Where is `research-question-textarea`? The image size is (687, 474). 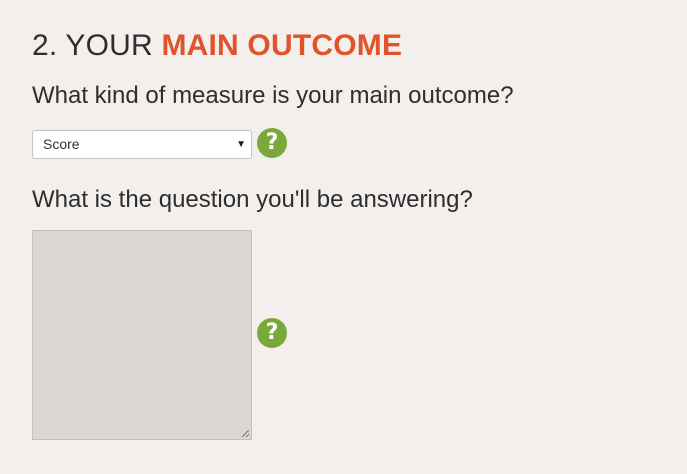
research-question-textarea is located at coordinates (142, 335).